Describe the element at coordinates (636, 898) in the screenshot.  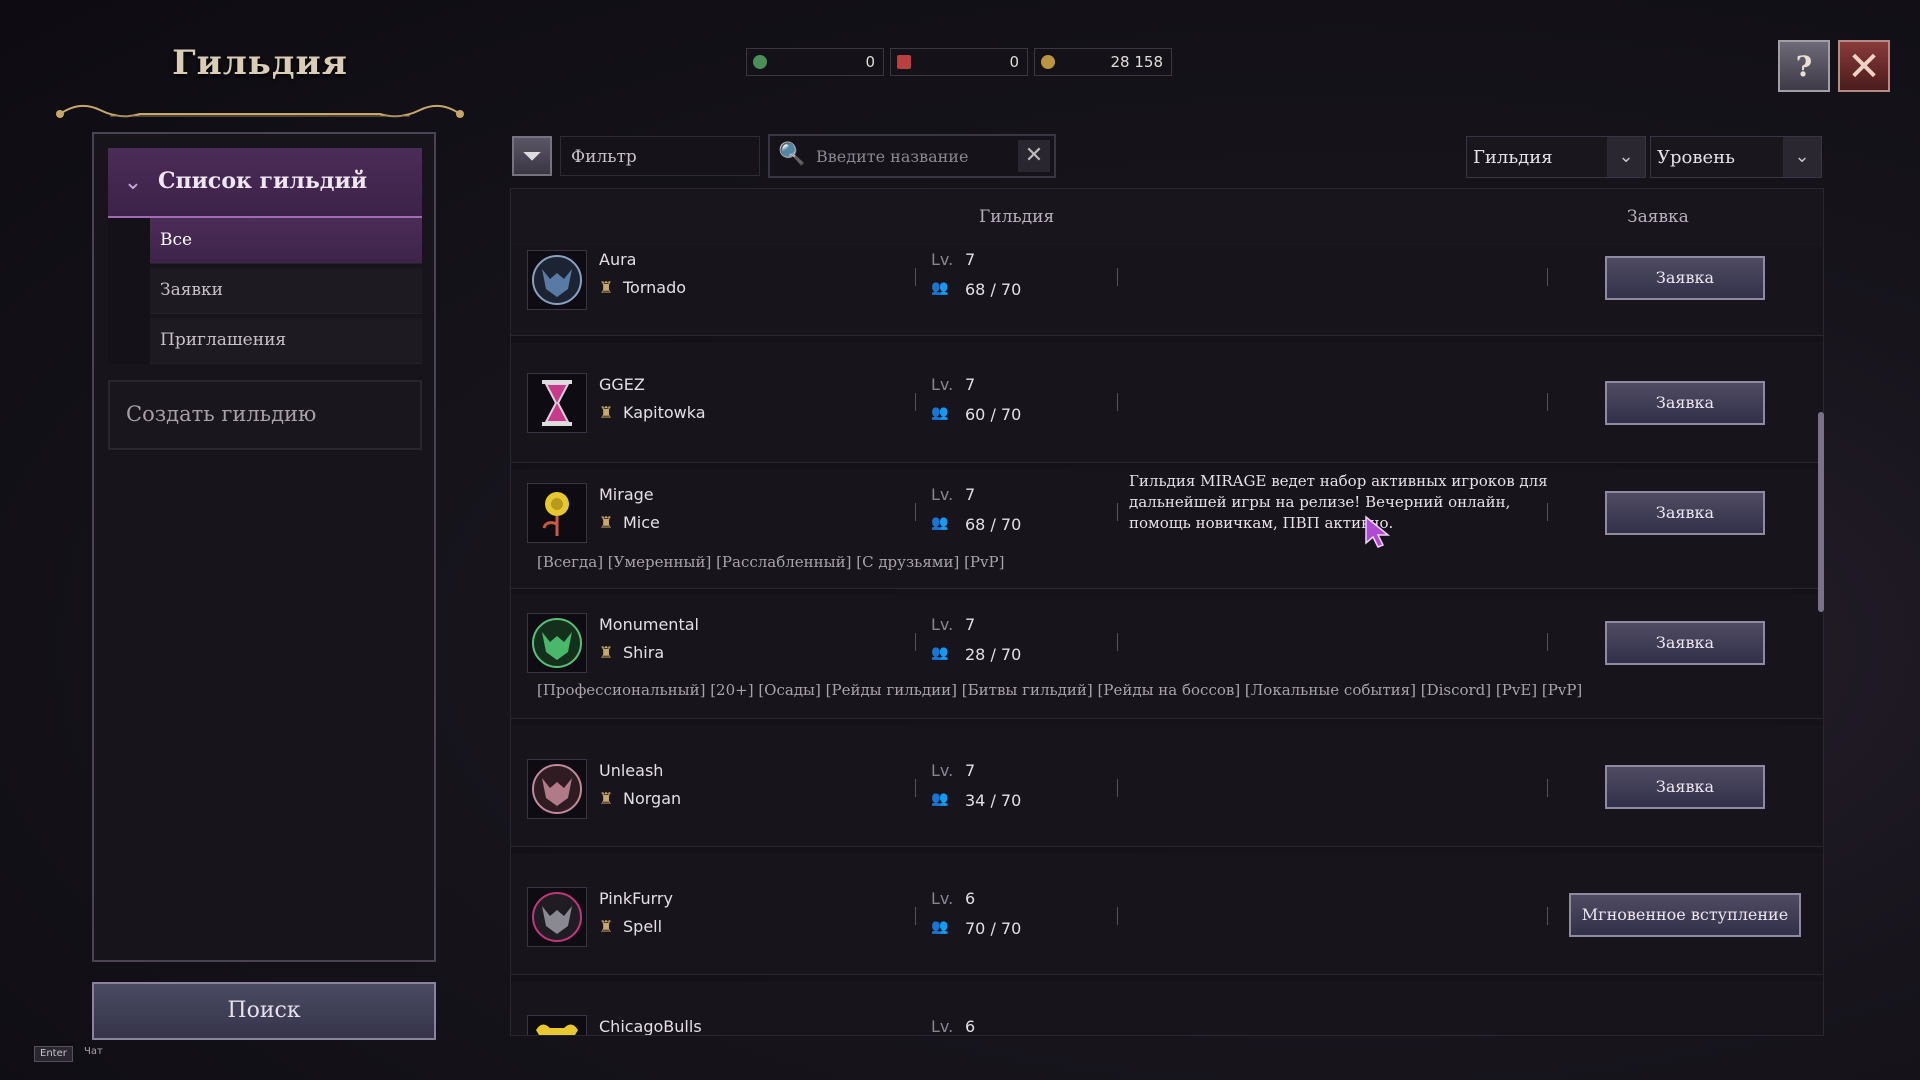
I see `guild-name: PinkFurry` at that location.